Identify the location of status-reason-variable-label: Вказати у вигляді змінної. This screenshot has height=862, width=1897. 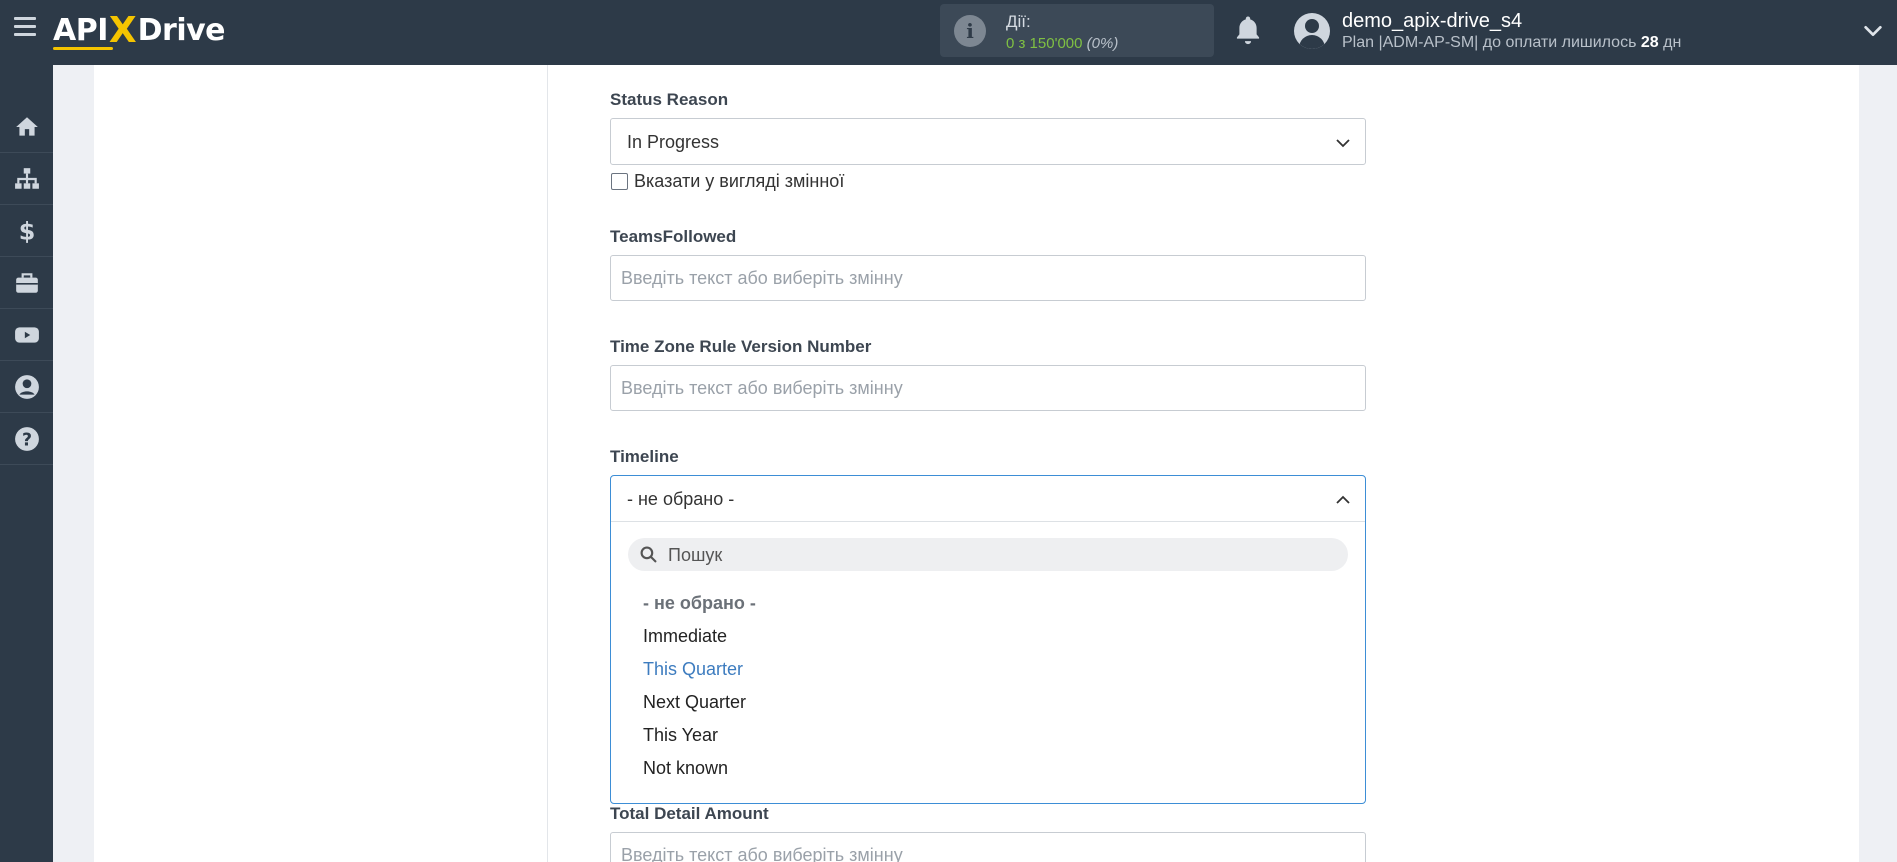
(739, 181).